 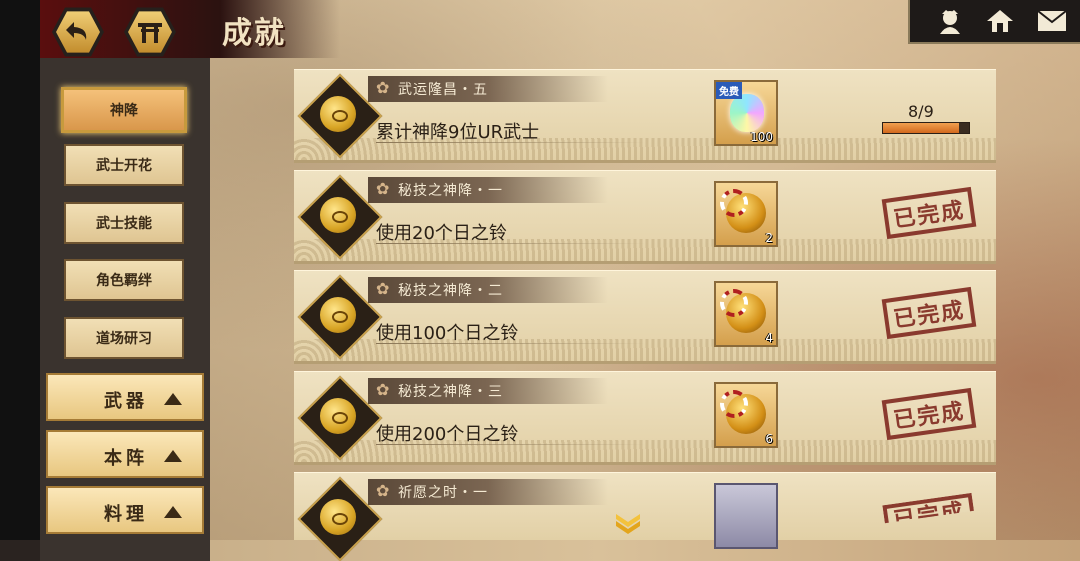 What do you see at coordinates (761, 137) in the screenshot?
I see `reward-count: 100` at bounding box center [761, 137].